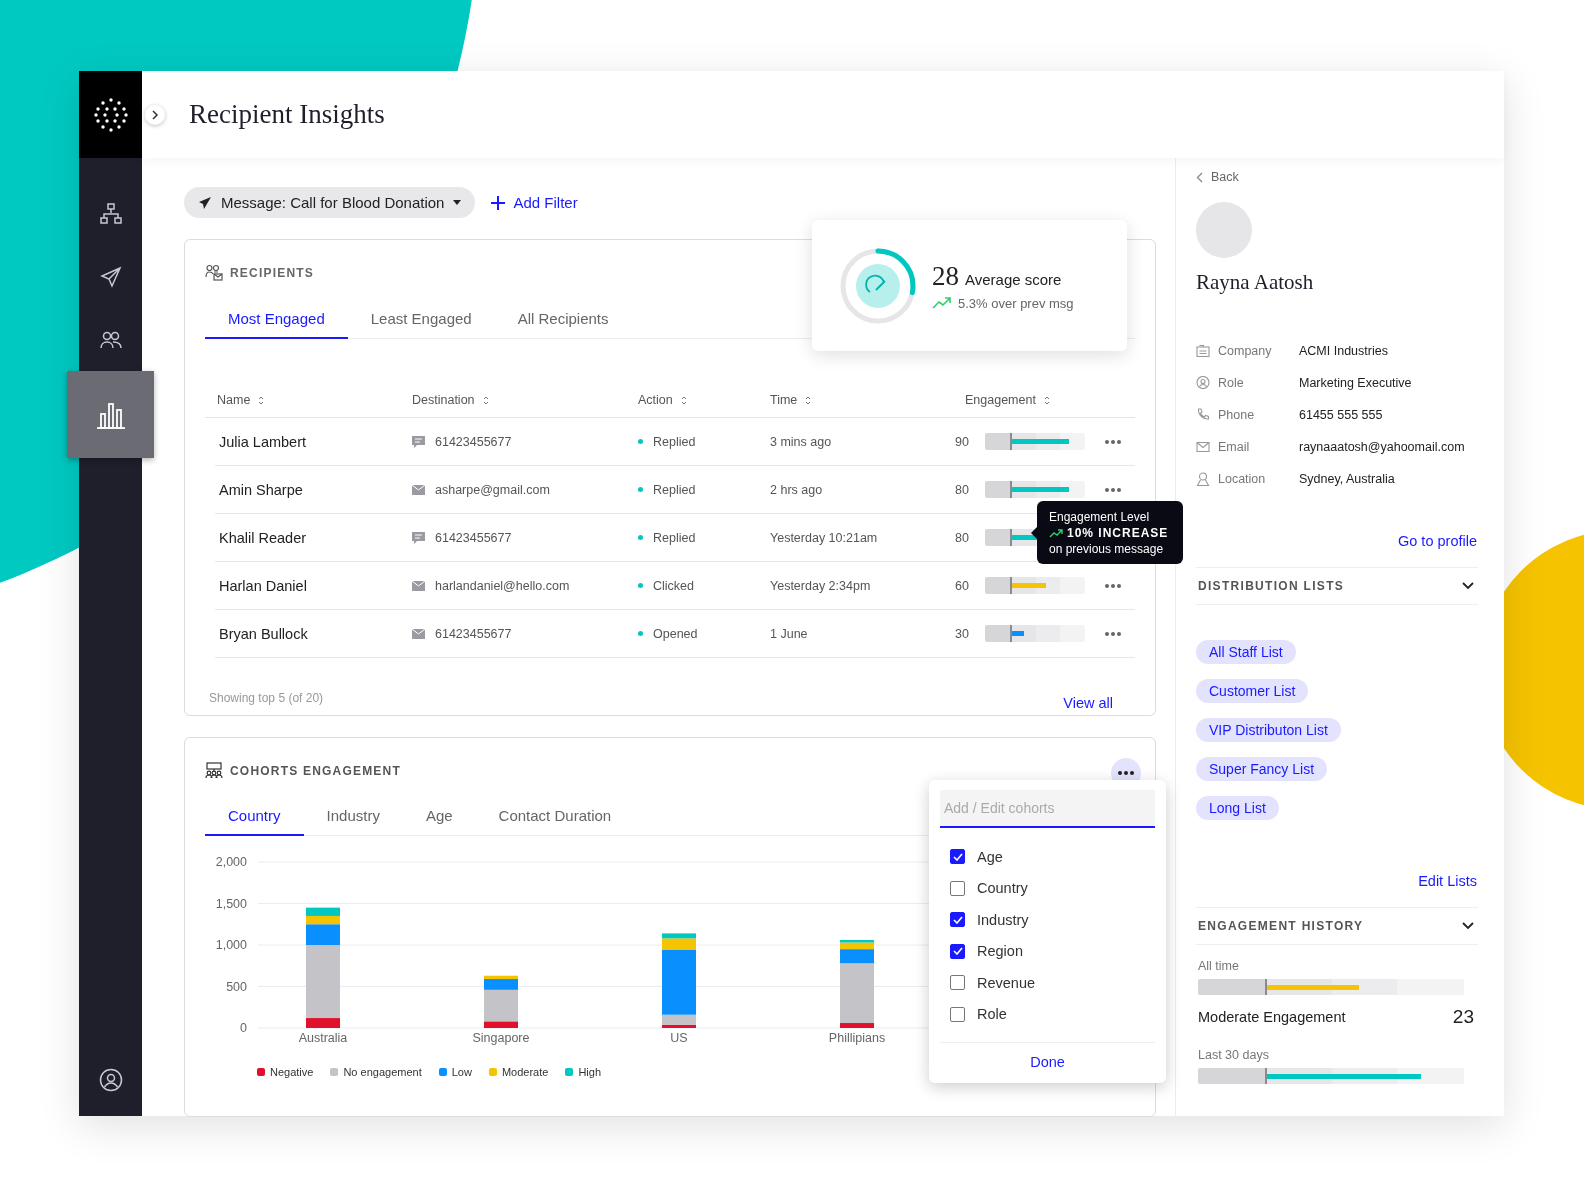  Describe the element at coordinates (1337, 926) in the screenshot. I see `section-header: ENGAGEMENT HISTORY` at that location.